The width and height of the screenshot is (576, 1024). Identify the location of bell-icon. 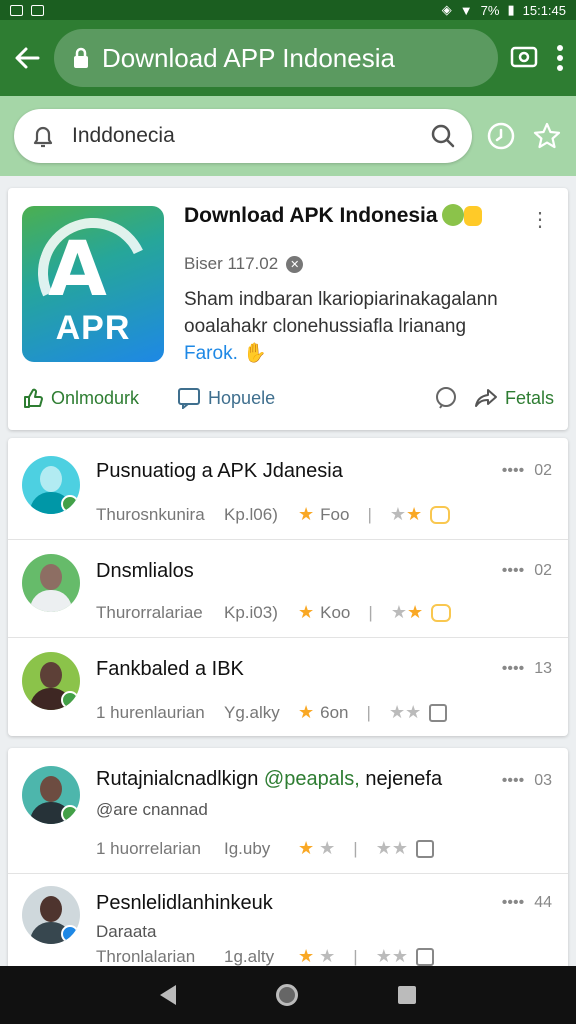
(43, 137).